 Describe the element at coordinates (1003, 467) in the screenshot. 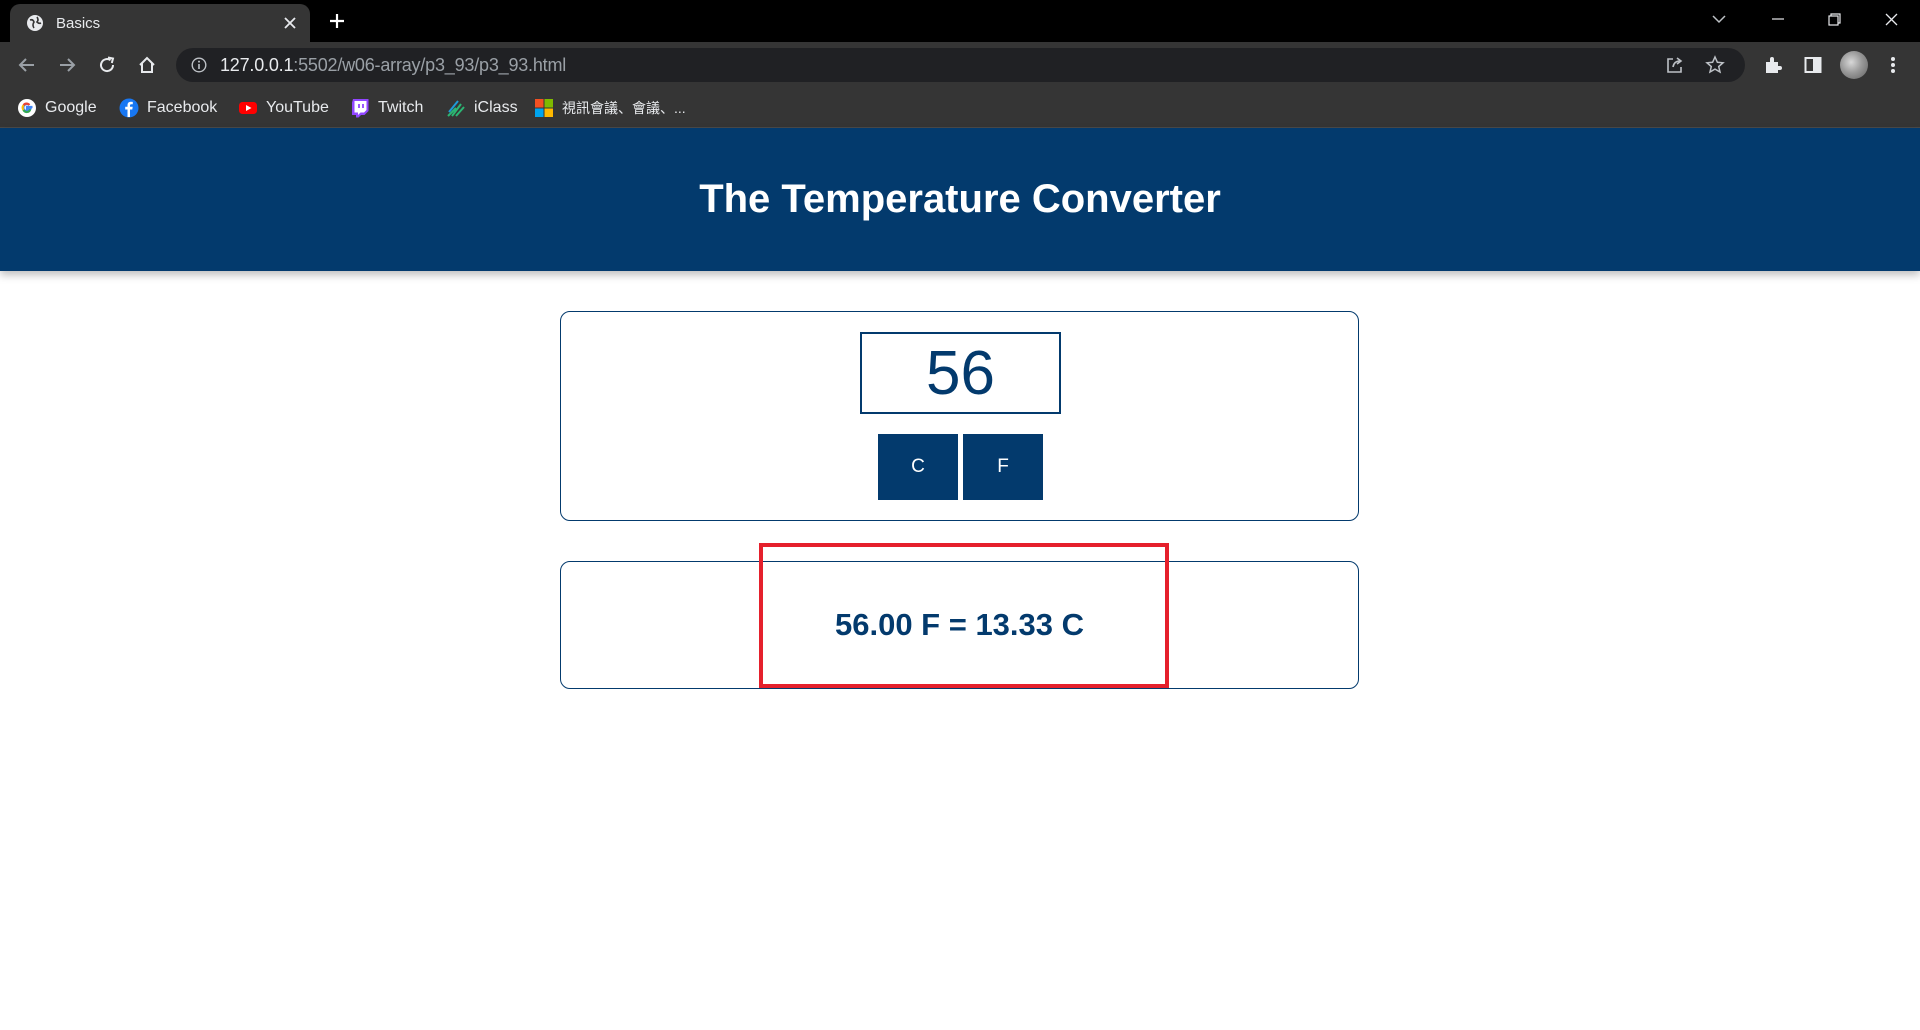

I see `convert-to-f-button: F` at that location.